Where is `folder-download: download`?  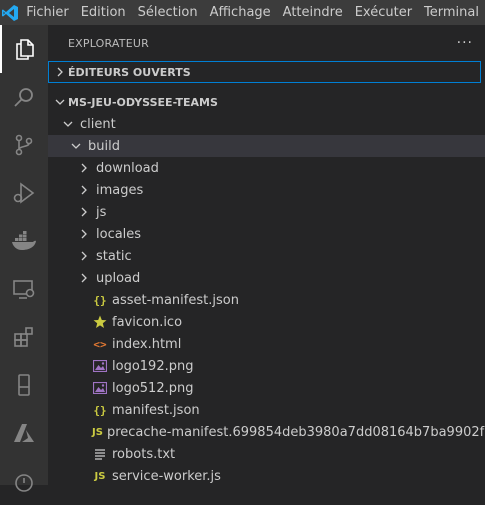 folder-download: download is located at coordinates (266, 168).